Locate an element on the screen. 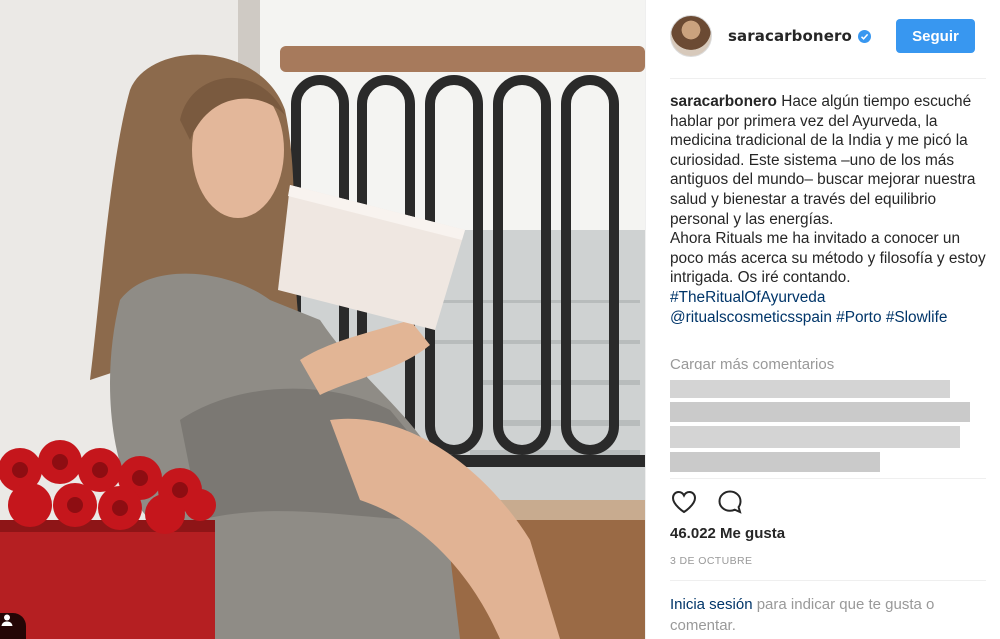 The width and height of the screenshot is (1000, 639). user-silhouette-icon is located at coordinates (7, 620).